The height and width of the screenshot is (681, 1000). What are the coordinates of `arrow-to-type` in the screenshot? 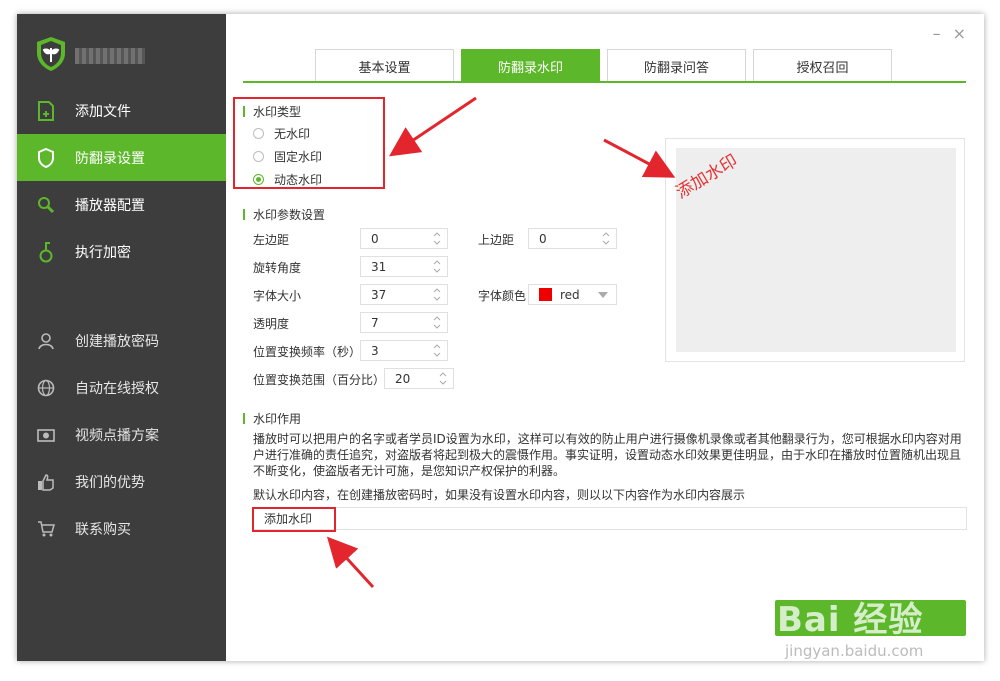 It's located at (433, 126).